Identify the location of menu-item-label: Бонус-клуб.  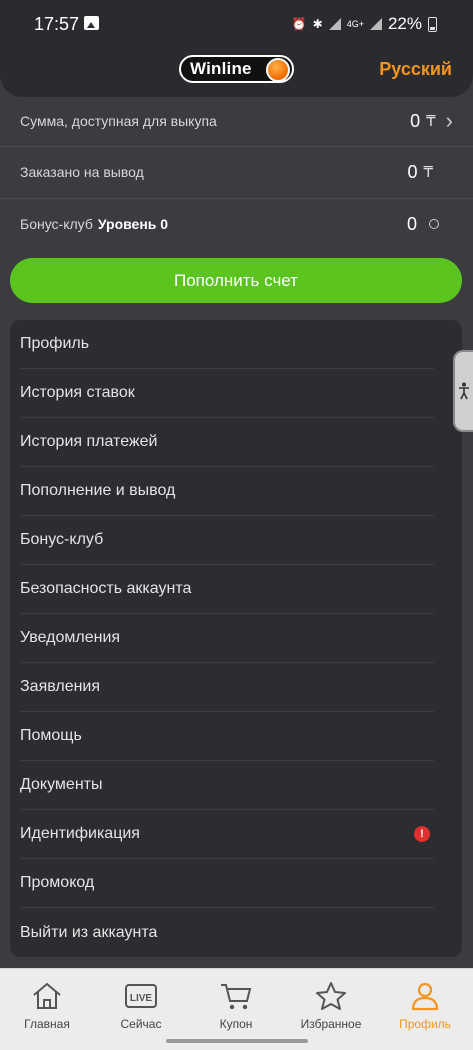
(62, 539).